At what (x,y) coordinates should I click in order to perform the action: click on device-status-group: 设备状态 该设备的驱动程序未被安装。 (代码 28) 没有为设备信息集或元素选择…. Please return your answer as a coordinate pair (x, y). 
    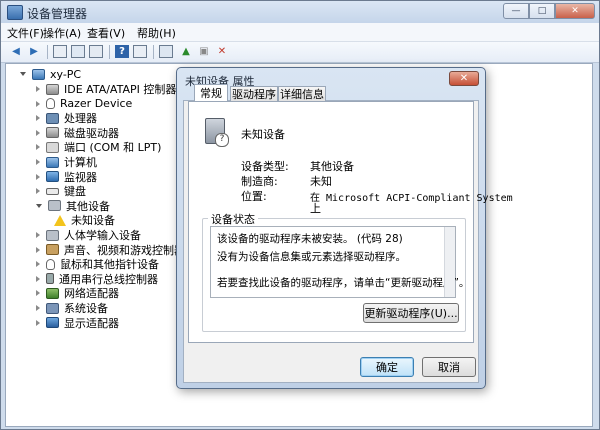
    Looking at the image, I should click on (335, 271).